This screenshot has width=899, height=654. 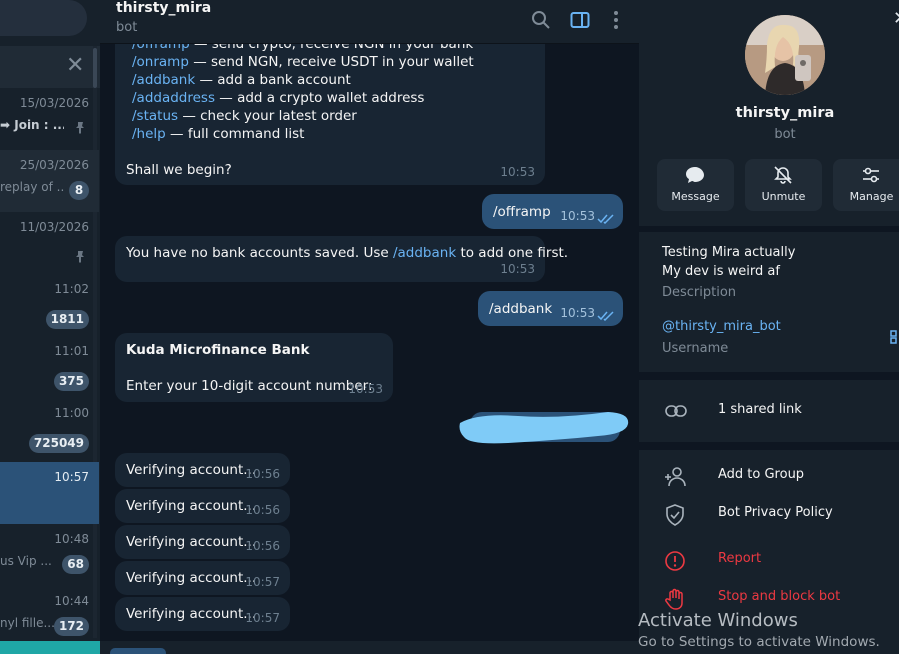 What do you see at coordinates (783, 175) in the screenshot?
I see `bell-off-icon` at bounding box center [783, 175].